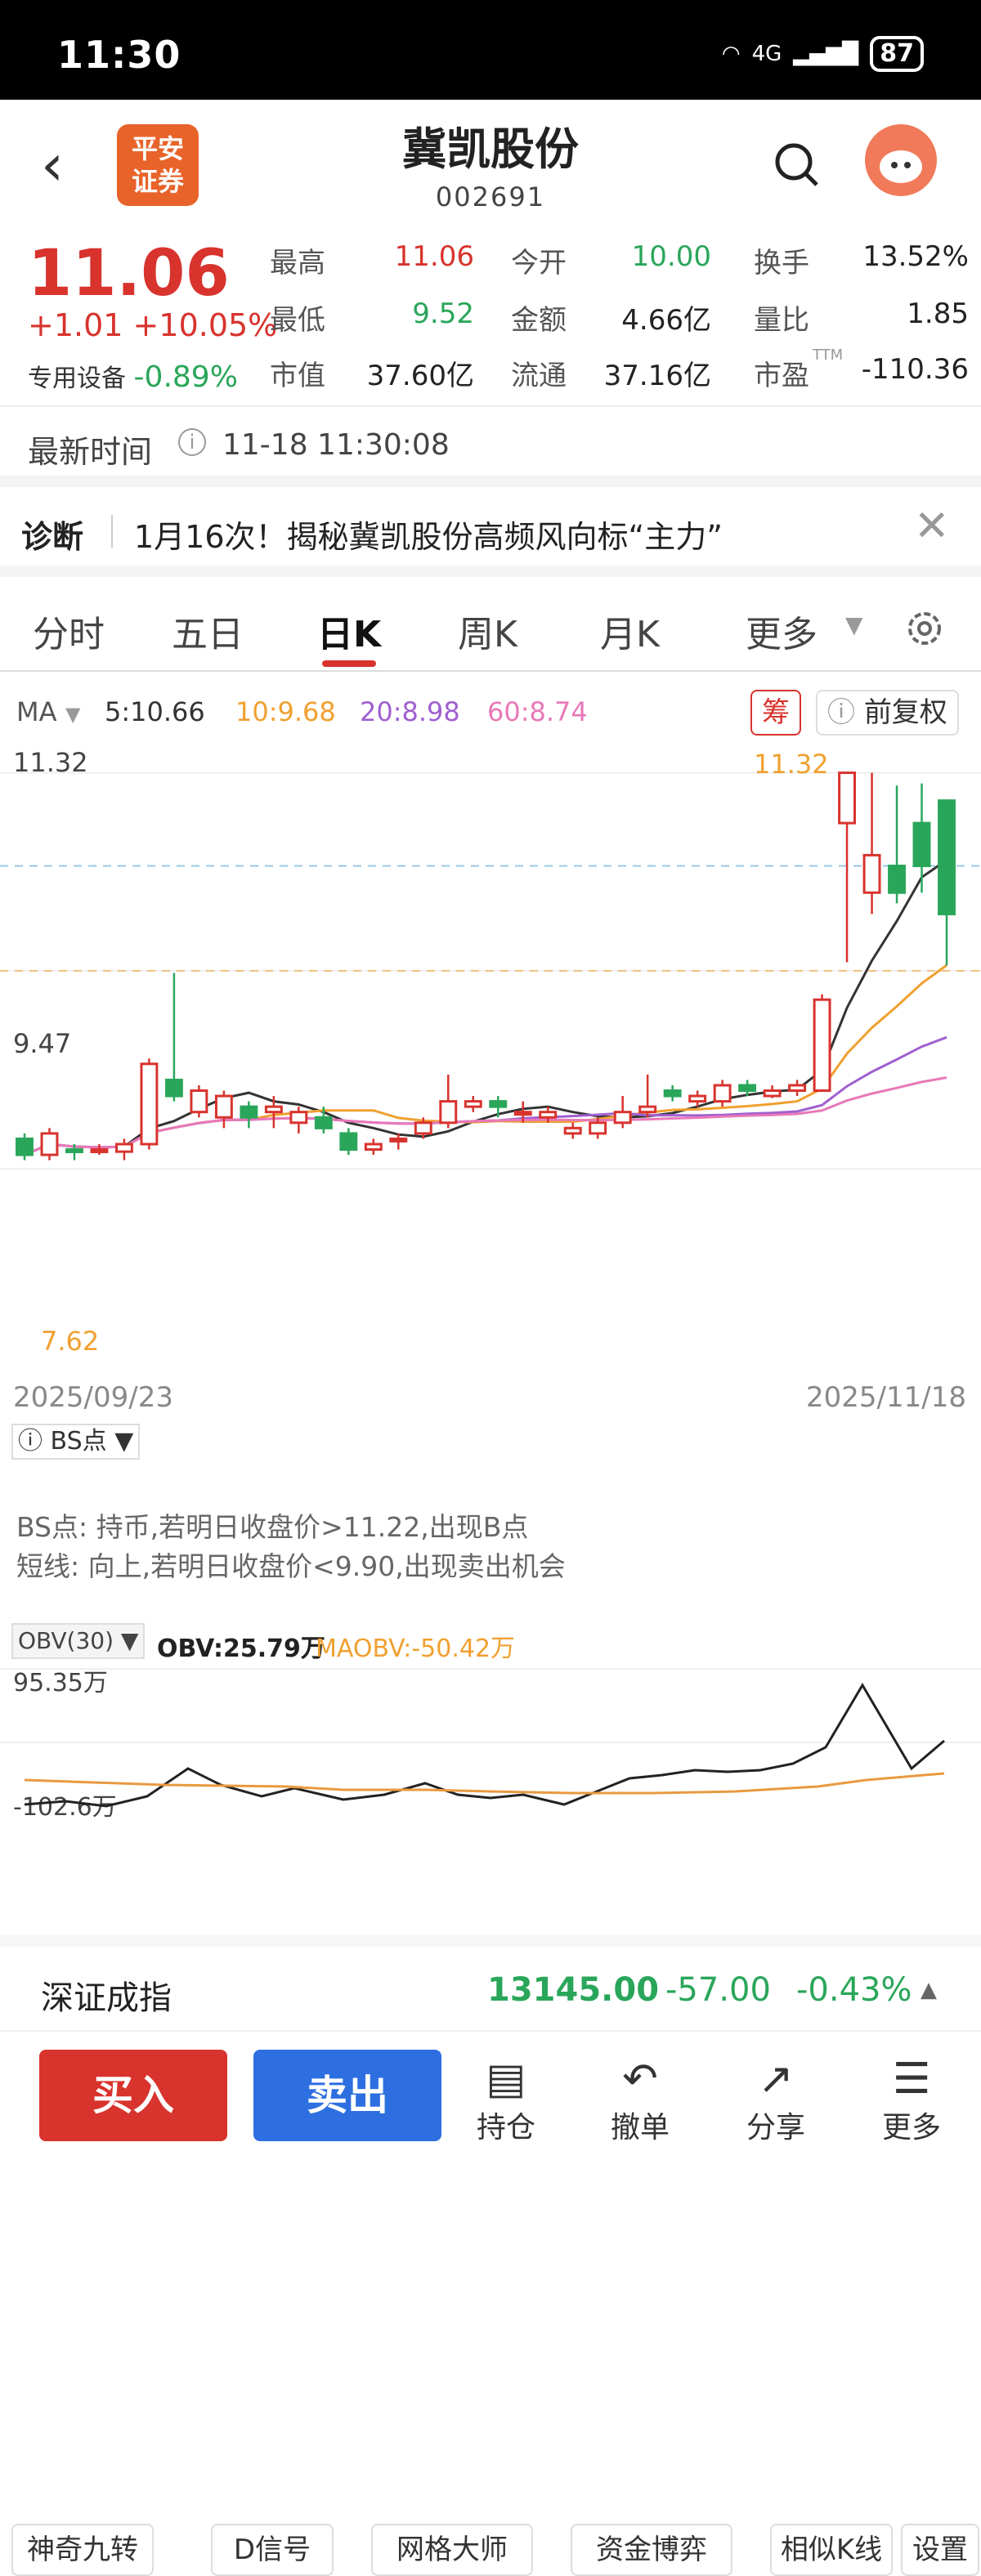  Describe the element at coordinates (133, 2095) in the screenshot. I see `buy-button: 买入` at that location.